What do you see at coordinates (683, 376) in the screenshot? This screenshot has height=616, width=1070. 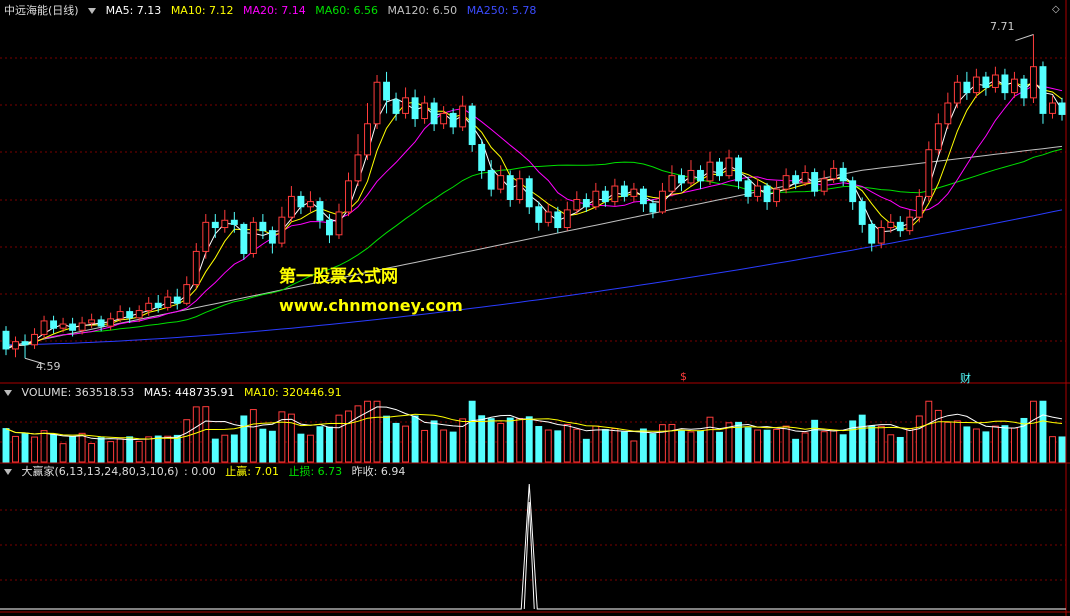 I see `event-marker-s: $` at bounding box center [683, 376].